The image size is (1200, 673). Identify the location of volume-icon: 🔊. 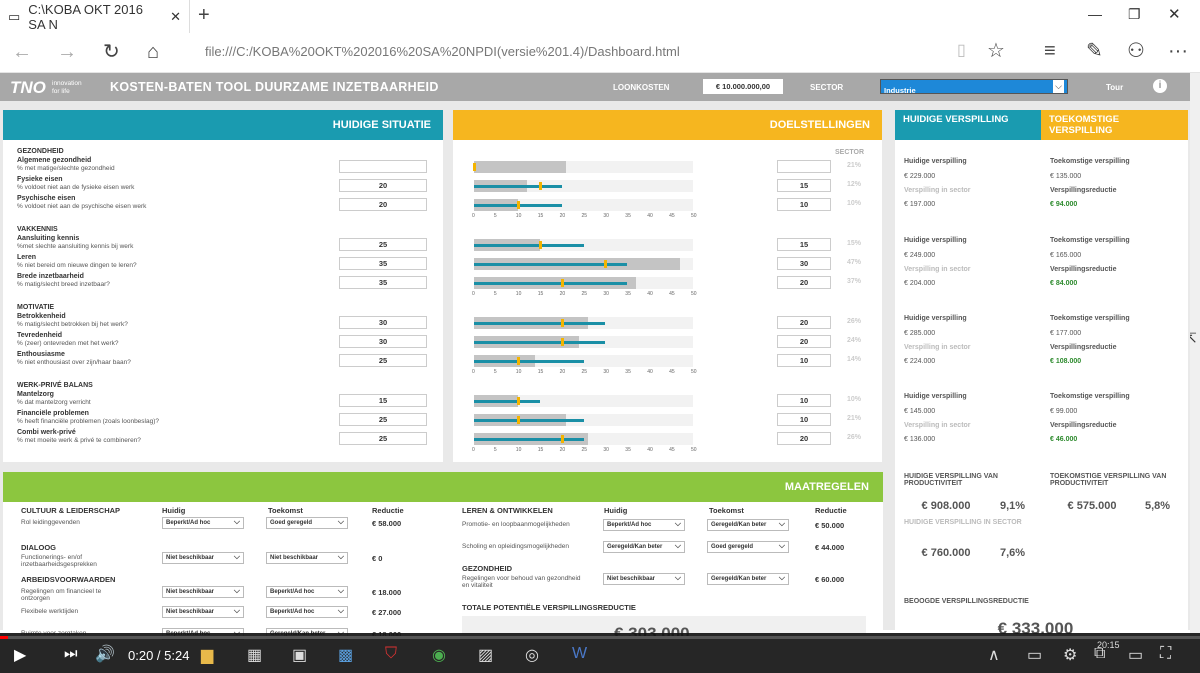
(105, 654).